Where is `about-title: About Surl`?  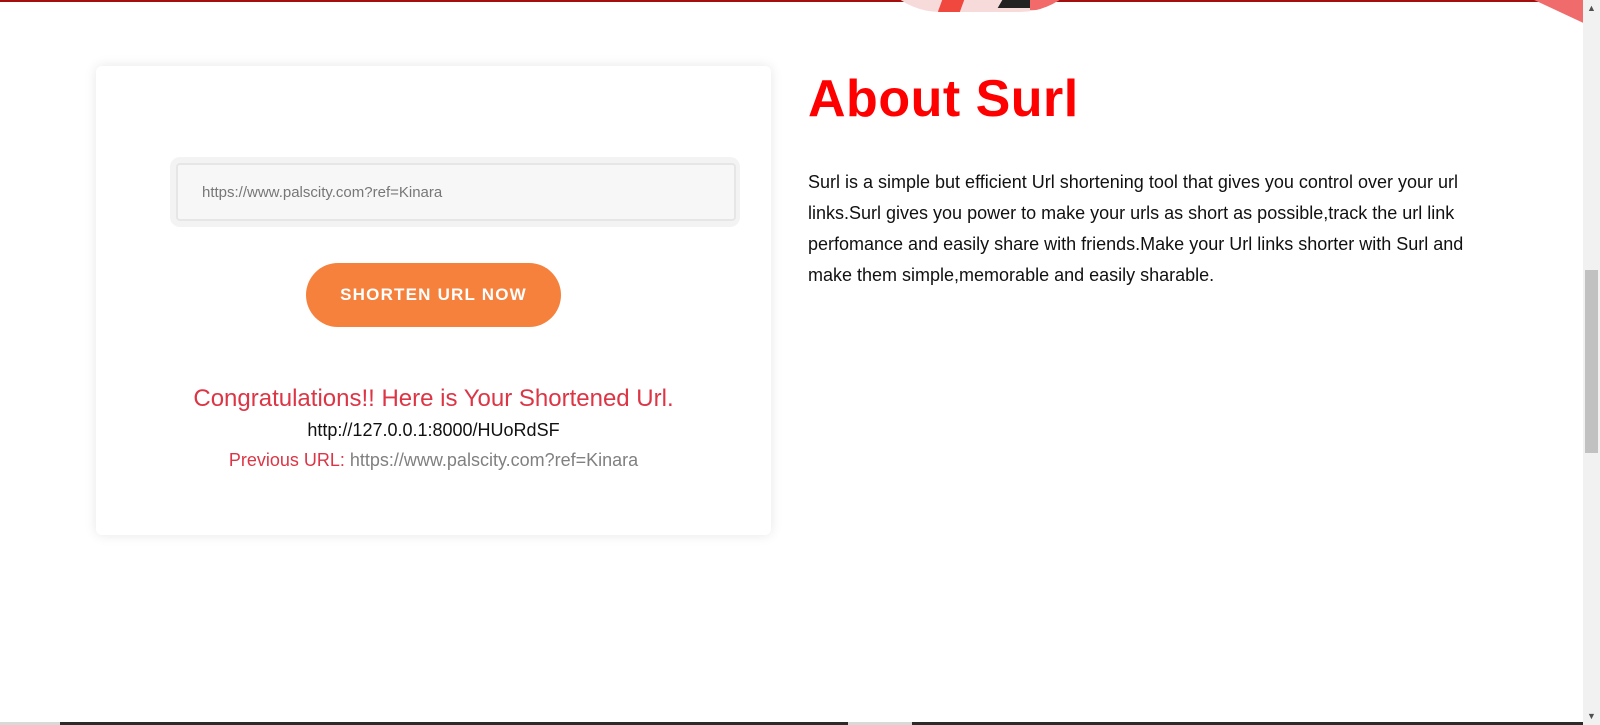 about-title: About Surl is located at coordinates (943, 99).